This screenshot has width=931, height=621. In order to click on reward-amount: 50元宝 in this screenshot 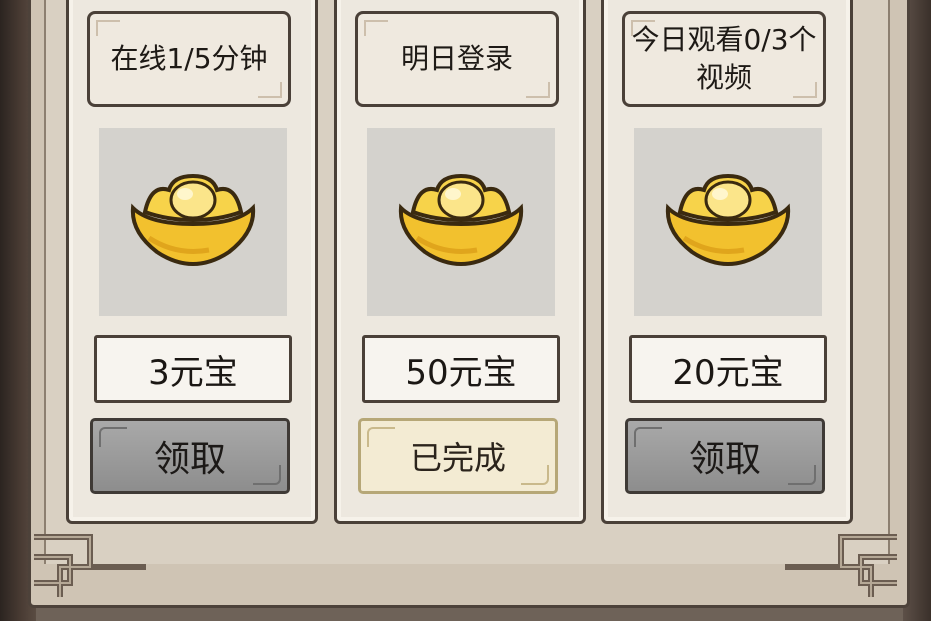, I will do `click(461, 369)`.